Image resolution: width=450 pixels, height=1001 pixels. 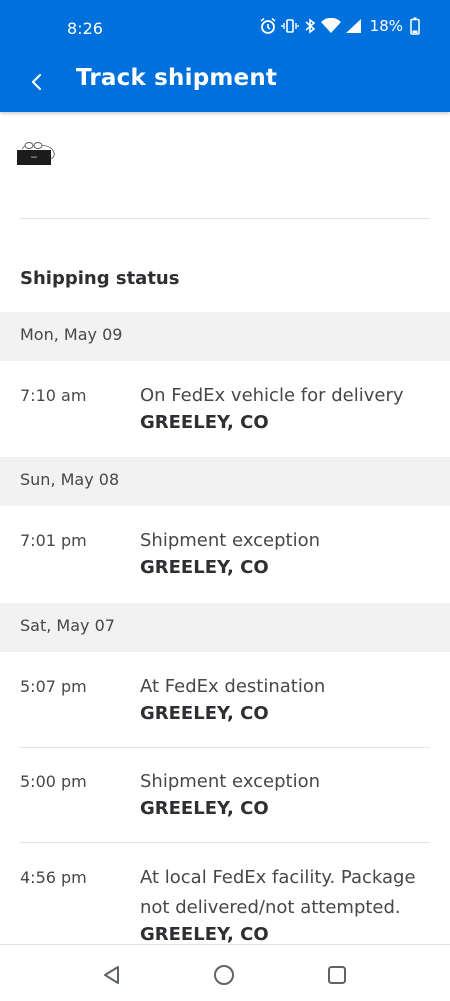 I want to click on nav-back-button, so click(x=112, y=975).